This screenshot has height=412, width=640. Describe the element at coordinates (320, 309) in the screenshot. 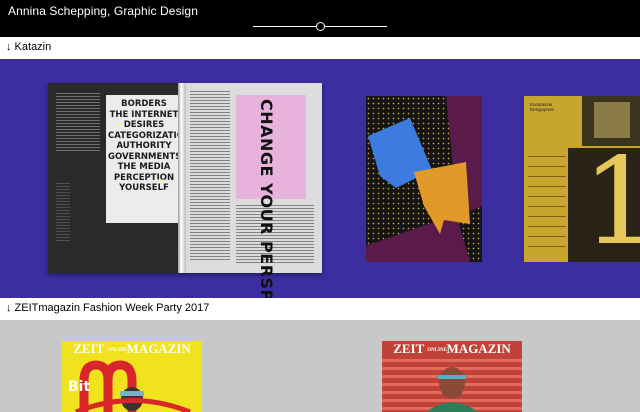

I see `section-header-zeitmagazin: ↓ ZEITmagazin Fashion Week Party 2017` at that location.